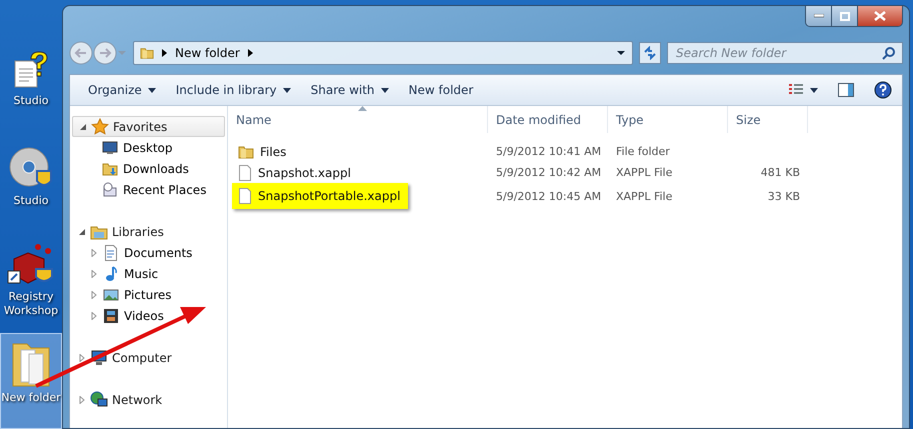 This screenshot has width=913, height=429. What do you see at coordinates (358, 151) in the screenshot?
I see `file-name: Files` at bounding box center [358, 151].